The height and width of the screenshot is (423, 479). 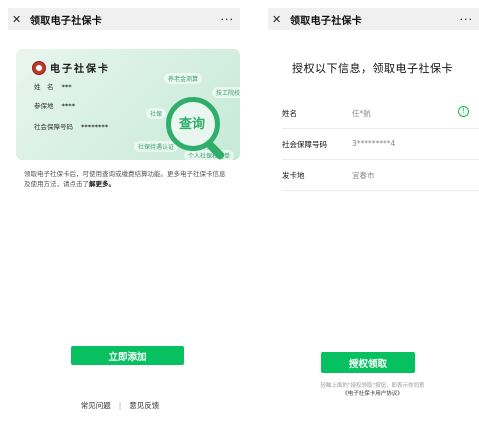 What do you see at coordinates (380, 175) in the screenshot?
I see `info-row-issuer: 发卡地 宜春市` at bounding box center [380, 175].